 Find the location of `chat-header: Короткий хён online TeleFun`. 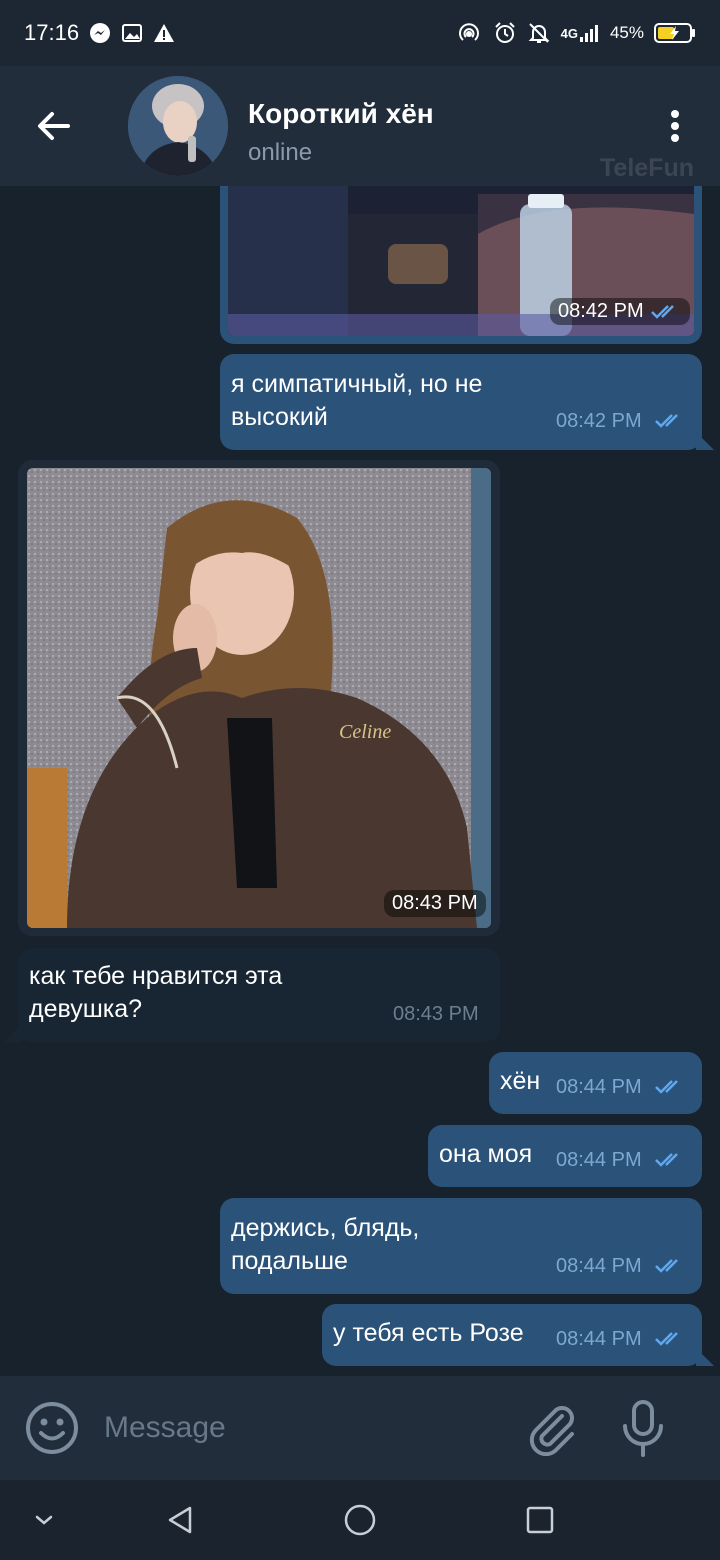

chat-header: Короткий хён online TeleFun is located at coordinates (360, 126).